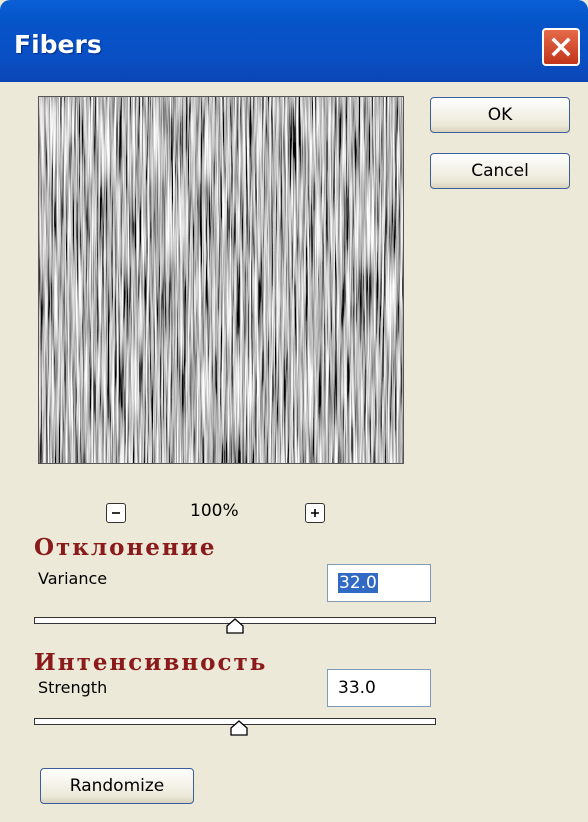 The width and height of the screenshot is (588, 822). Describe the element at coordinates (500, 115) in the screenshot. I see `ok-button: OK` at that location.